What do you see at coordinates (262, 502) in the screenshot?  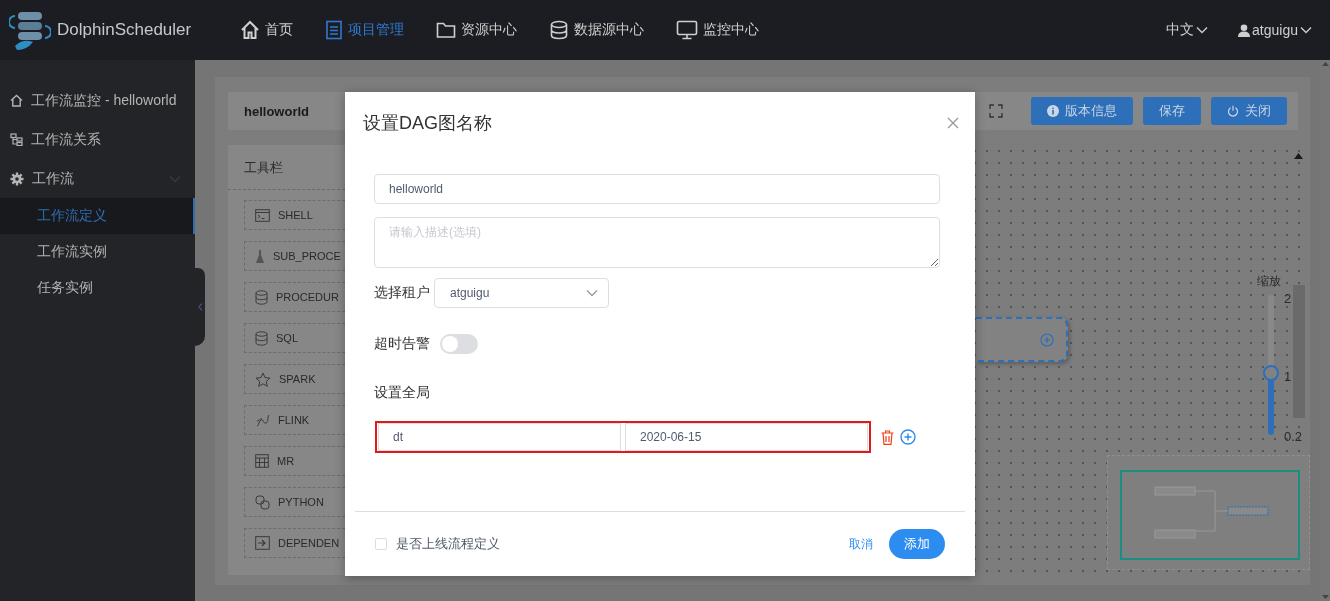 I see `link-icon` at bounding box center [262, 502].